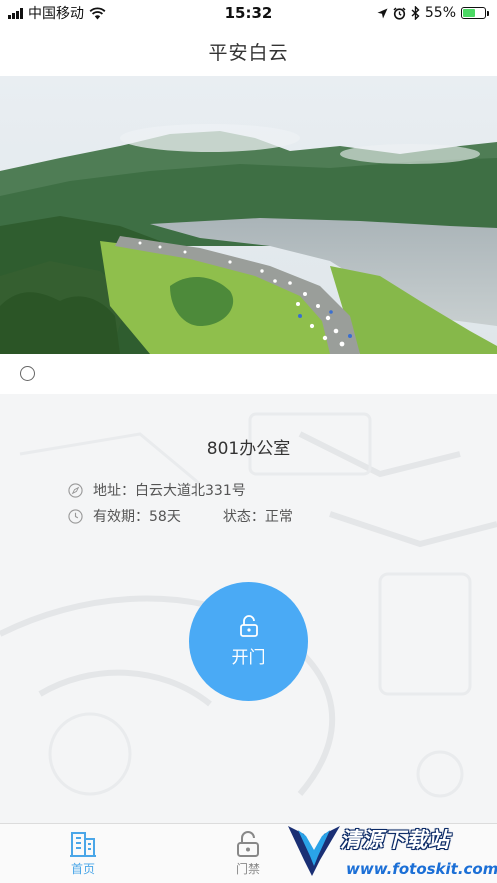  What do you see at coordinates (248, 374) in the screenshot?
I see `carousel-indicator` at bounding box center [248, 374].